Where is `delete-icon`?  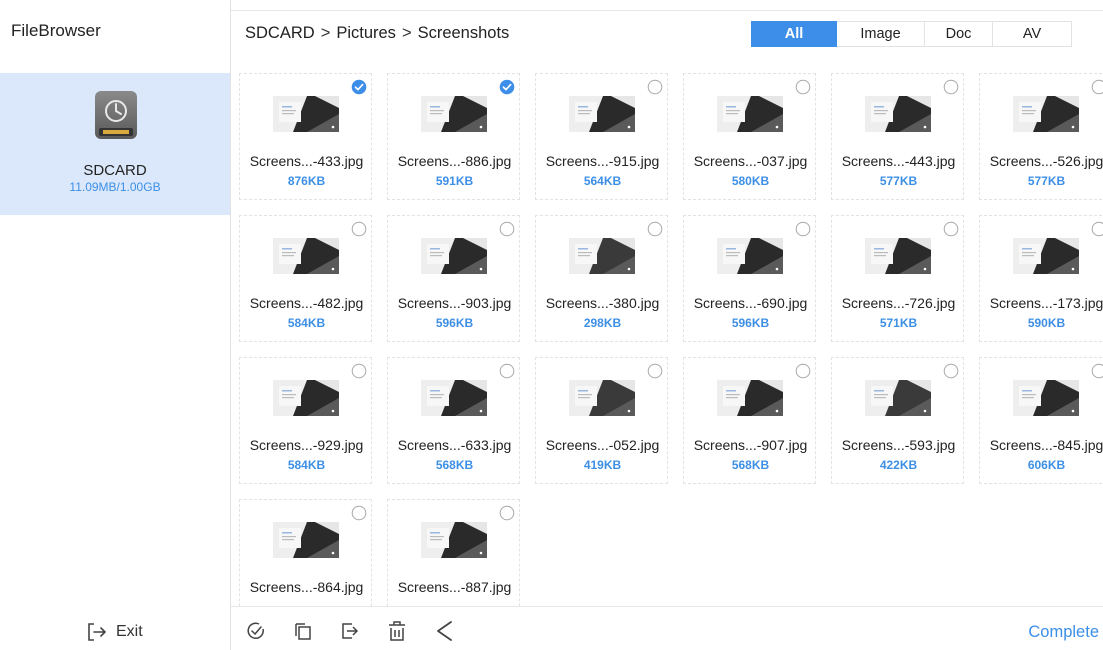 delete-icon is located at coordinates (397, 631).